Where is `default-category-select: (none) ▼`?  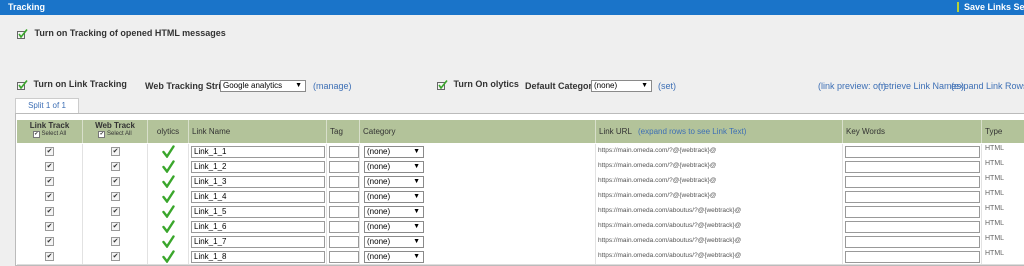 default-category-select: (none) ▼ is located at coordinates (621, 86).